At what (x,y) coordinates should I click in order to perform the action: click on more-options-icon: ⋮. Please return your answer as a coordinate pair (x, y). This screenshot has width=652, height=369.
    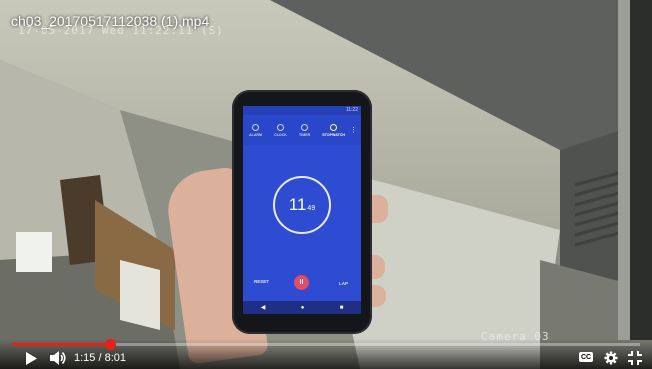
    Looking at the image, I should click on (353, 130).